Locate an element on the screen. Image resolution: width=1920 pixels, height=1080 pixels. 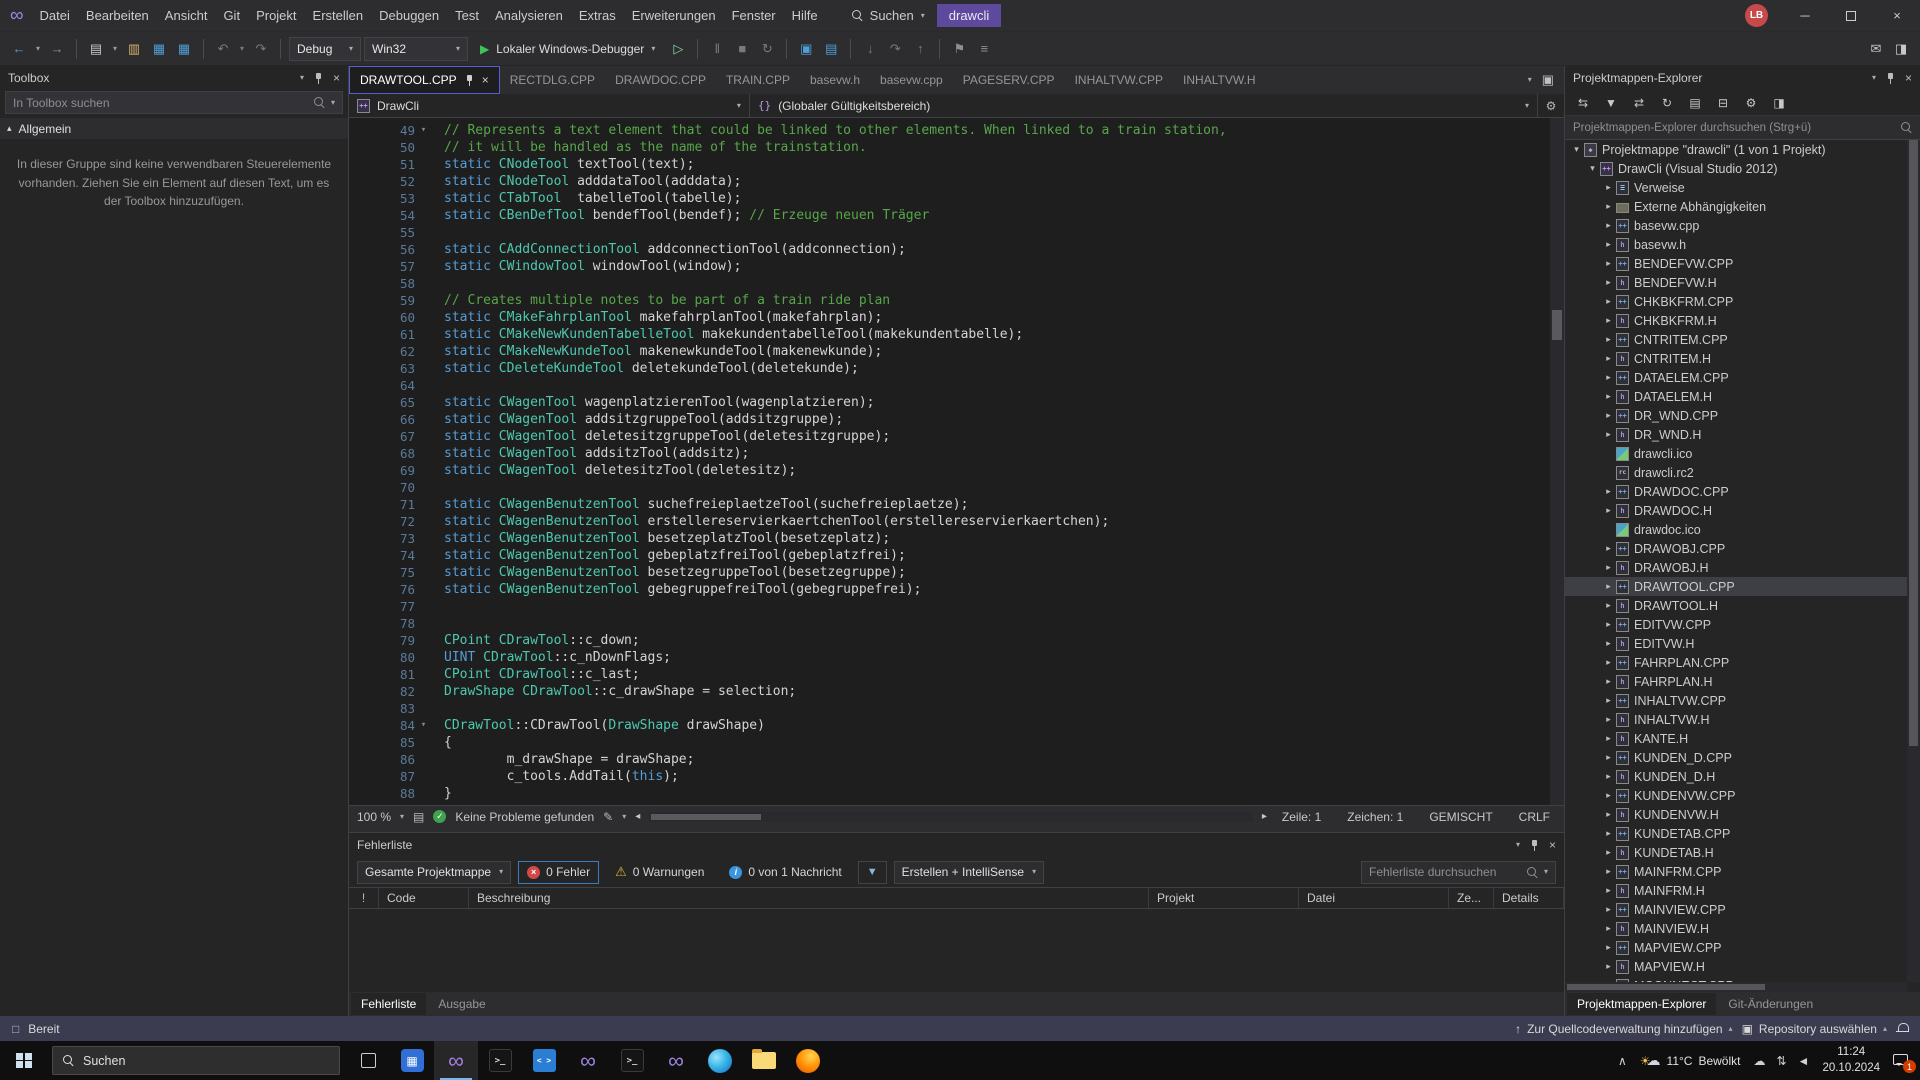
tree-item-kante-h: ▸ h KANTE.H is located at coordinates (1736, 738).